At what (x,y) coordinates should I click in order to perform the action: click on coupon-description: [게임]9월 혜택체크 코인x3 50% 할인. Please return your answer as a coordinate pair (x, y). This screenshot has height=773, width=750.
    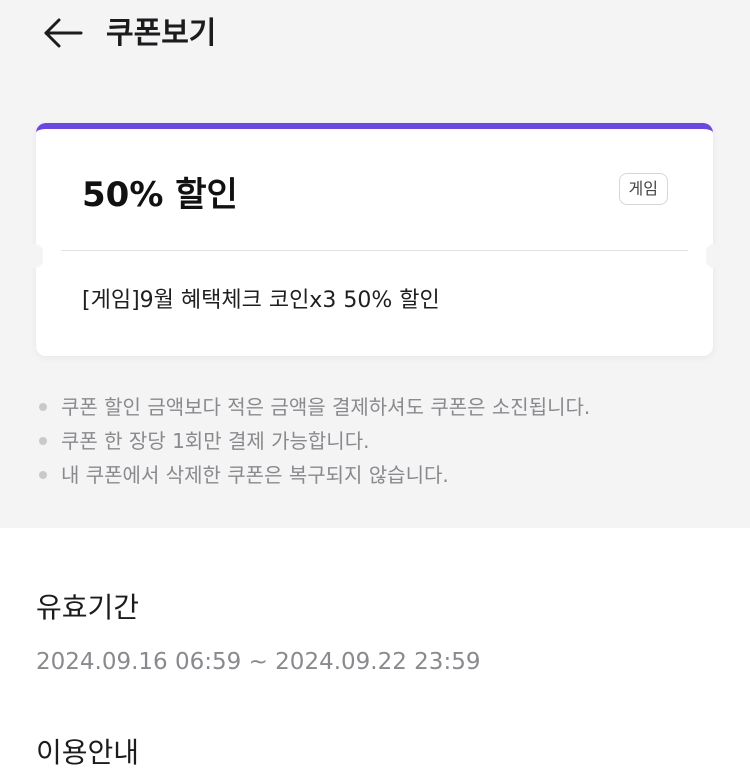
    Looking at the image, I should click on (261, 300).